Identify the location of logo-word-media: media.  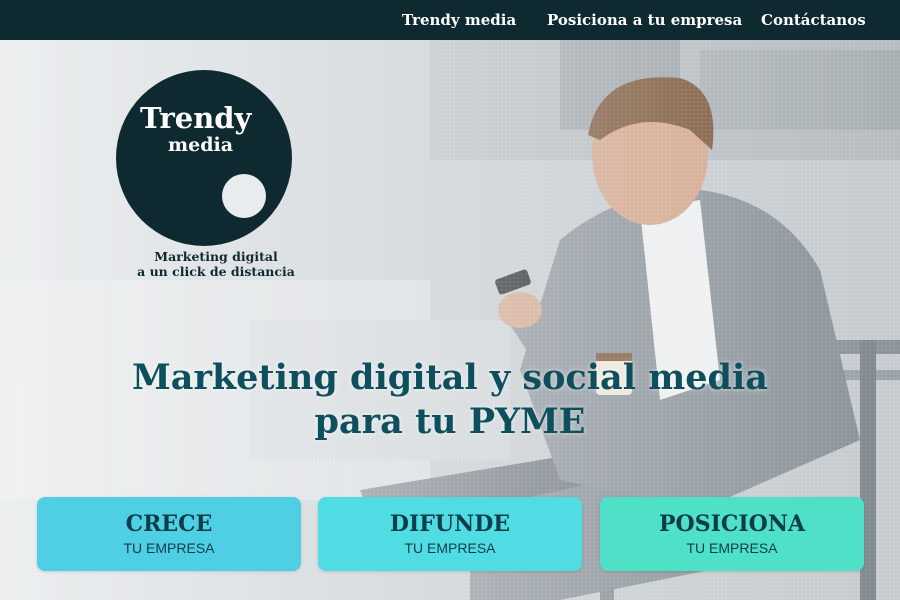
(201, 145).